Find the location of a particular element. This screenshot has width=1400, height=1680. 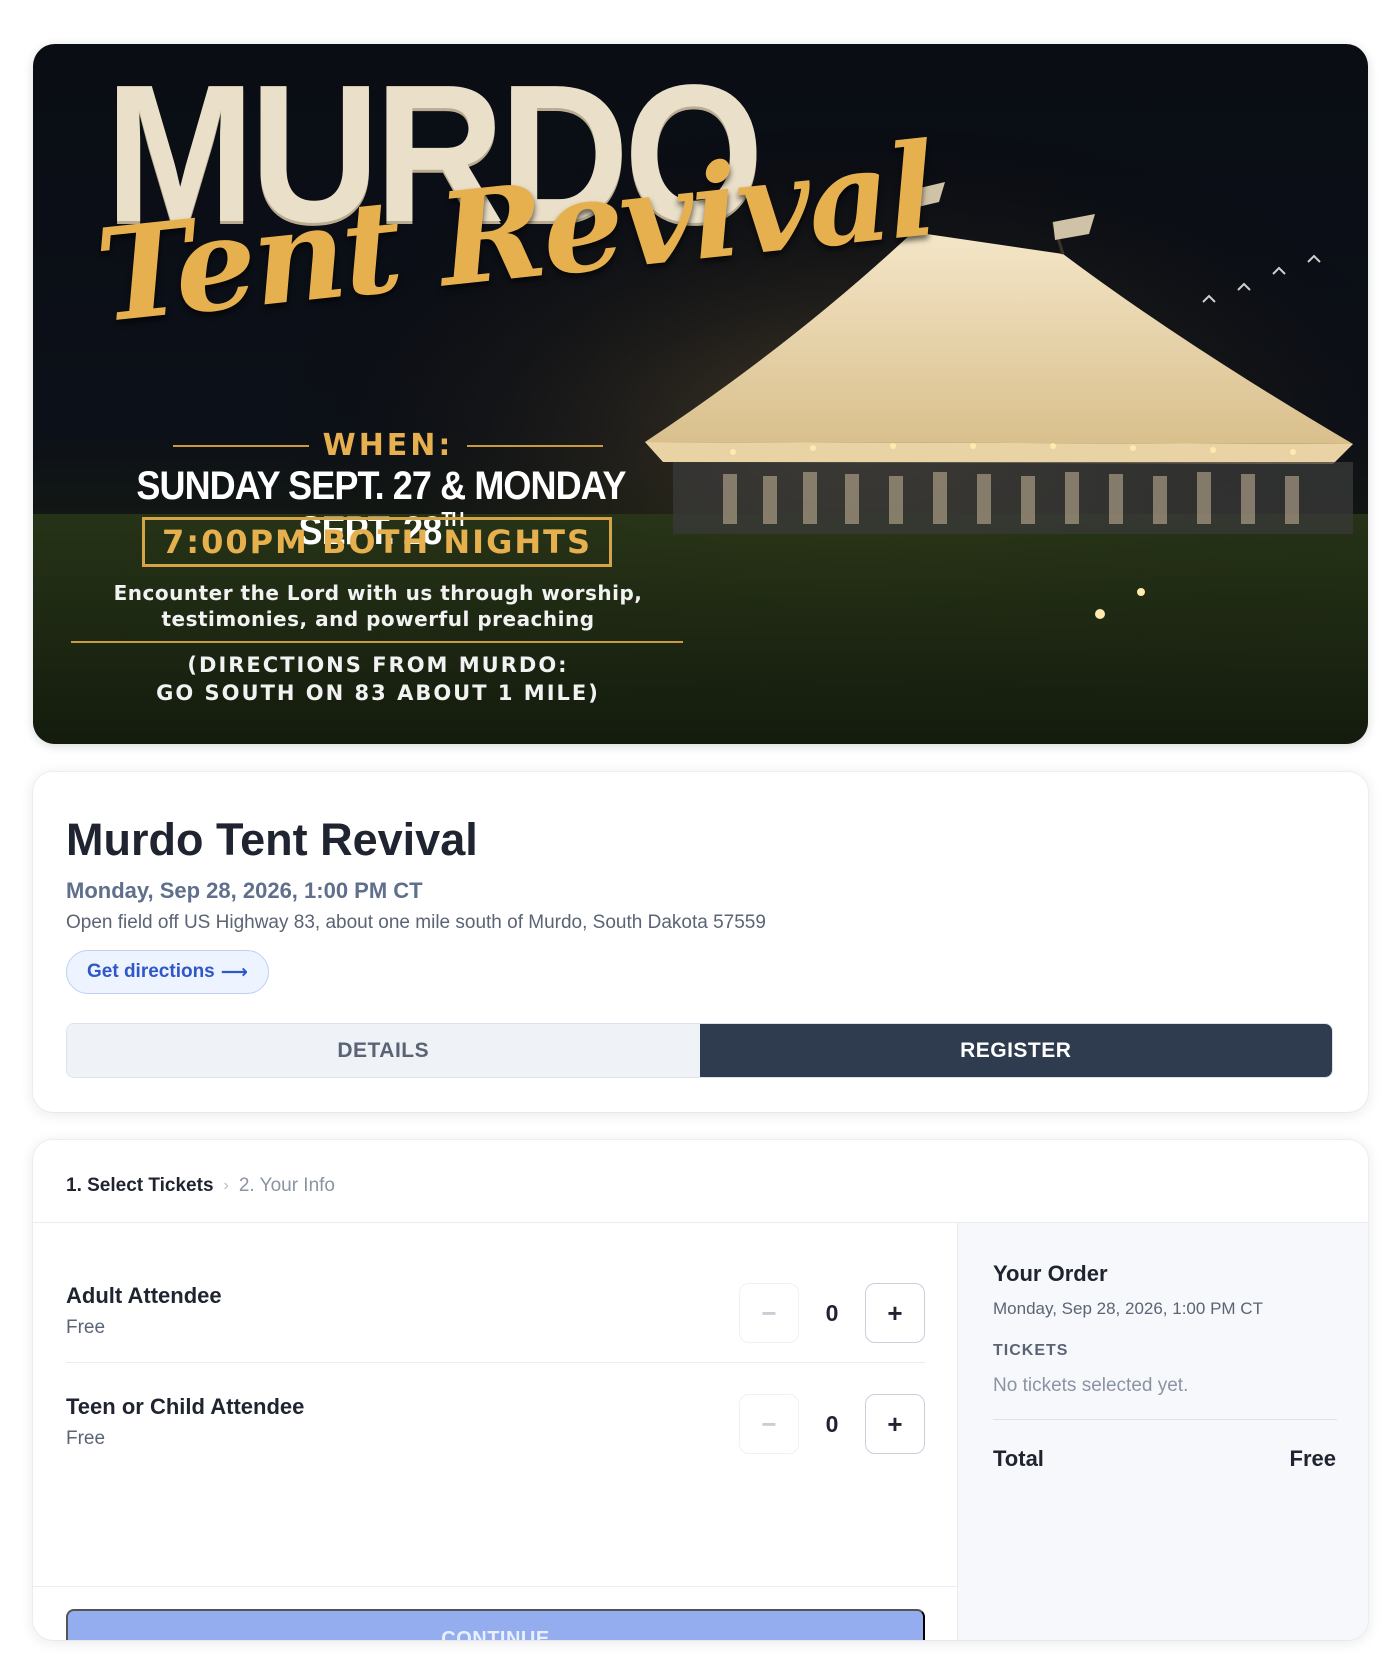

ticket-row-adult: Adult Attendee Free − 0 + is located at coordinates (495, 1308).